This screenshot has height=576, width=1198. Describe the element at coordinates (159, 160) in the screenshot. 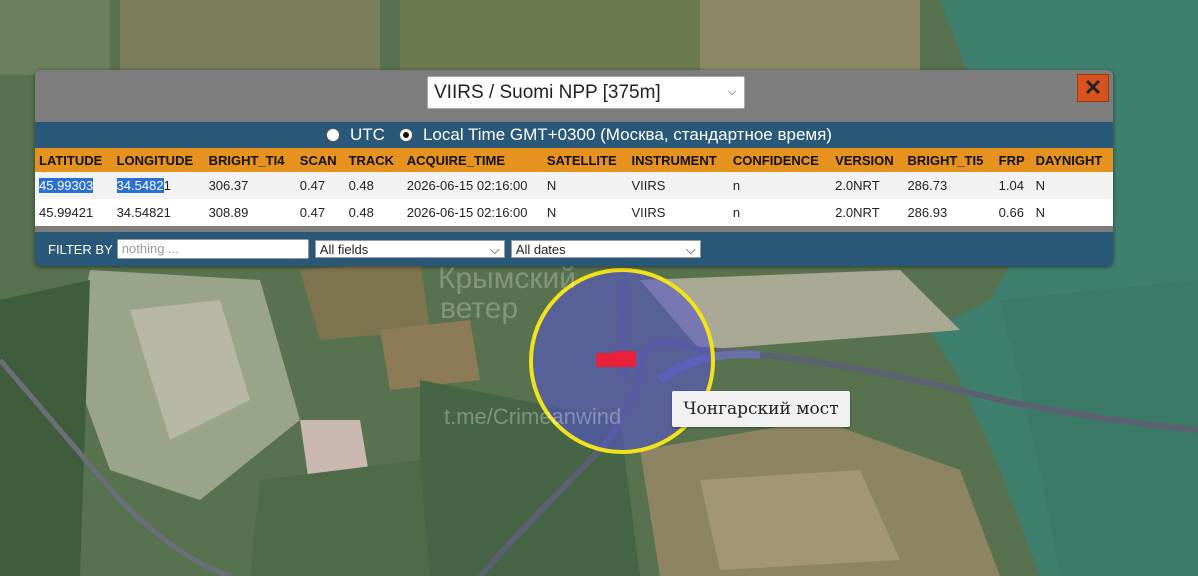

I see `col-longitude: LONGITUDE` at that location.